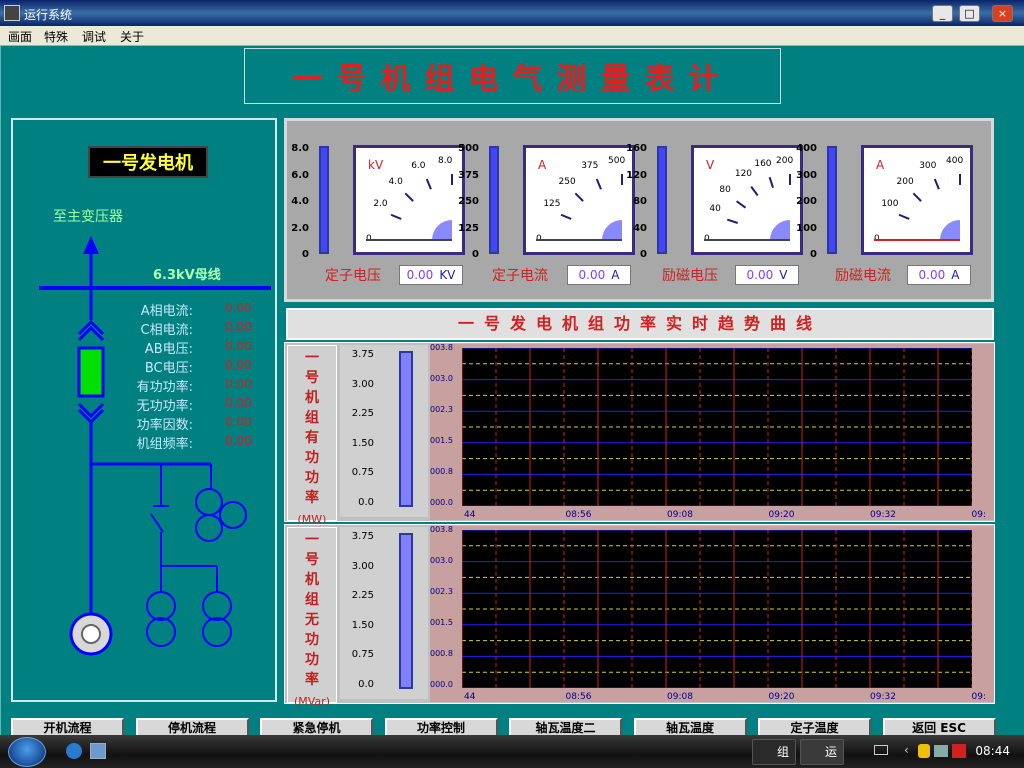  I want to click on meter-scale: 500 375 250 125 0, so click(470, 201).